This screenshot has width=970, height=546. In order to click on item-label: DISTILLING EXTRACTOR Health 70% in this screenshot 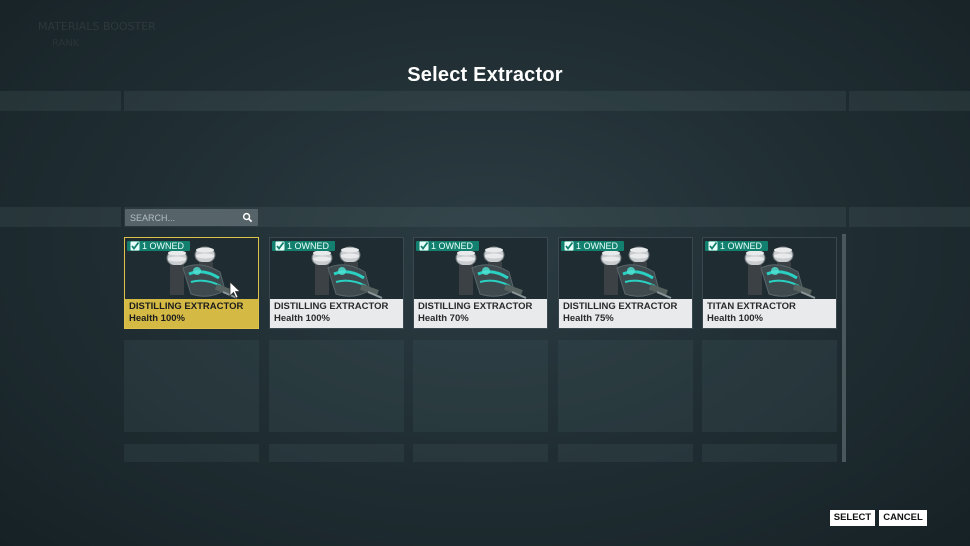, I will do `click(480, 313)`.